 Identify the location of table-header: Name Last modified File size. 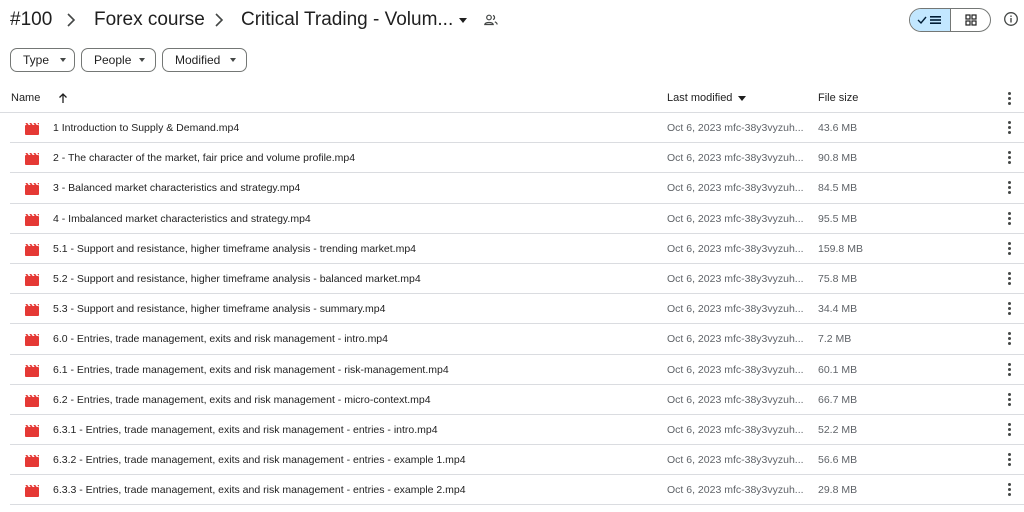
(512, 99).